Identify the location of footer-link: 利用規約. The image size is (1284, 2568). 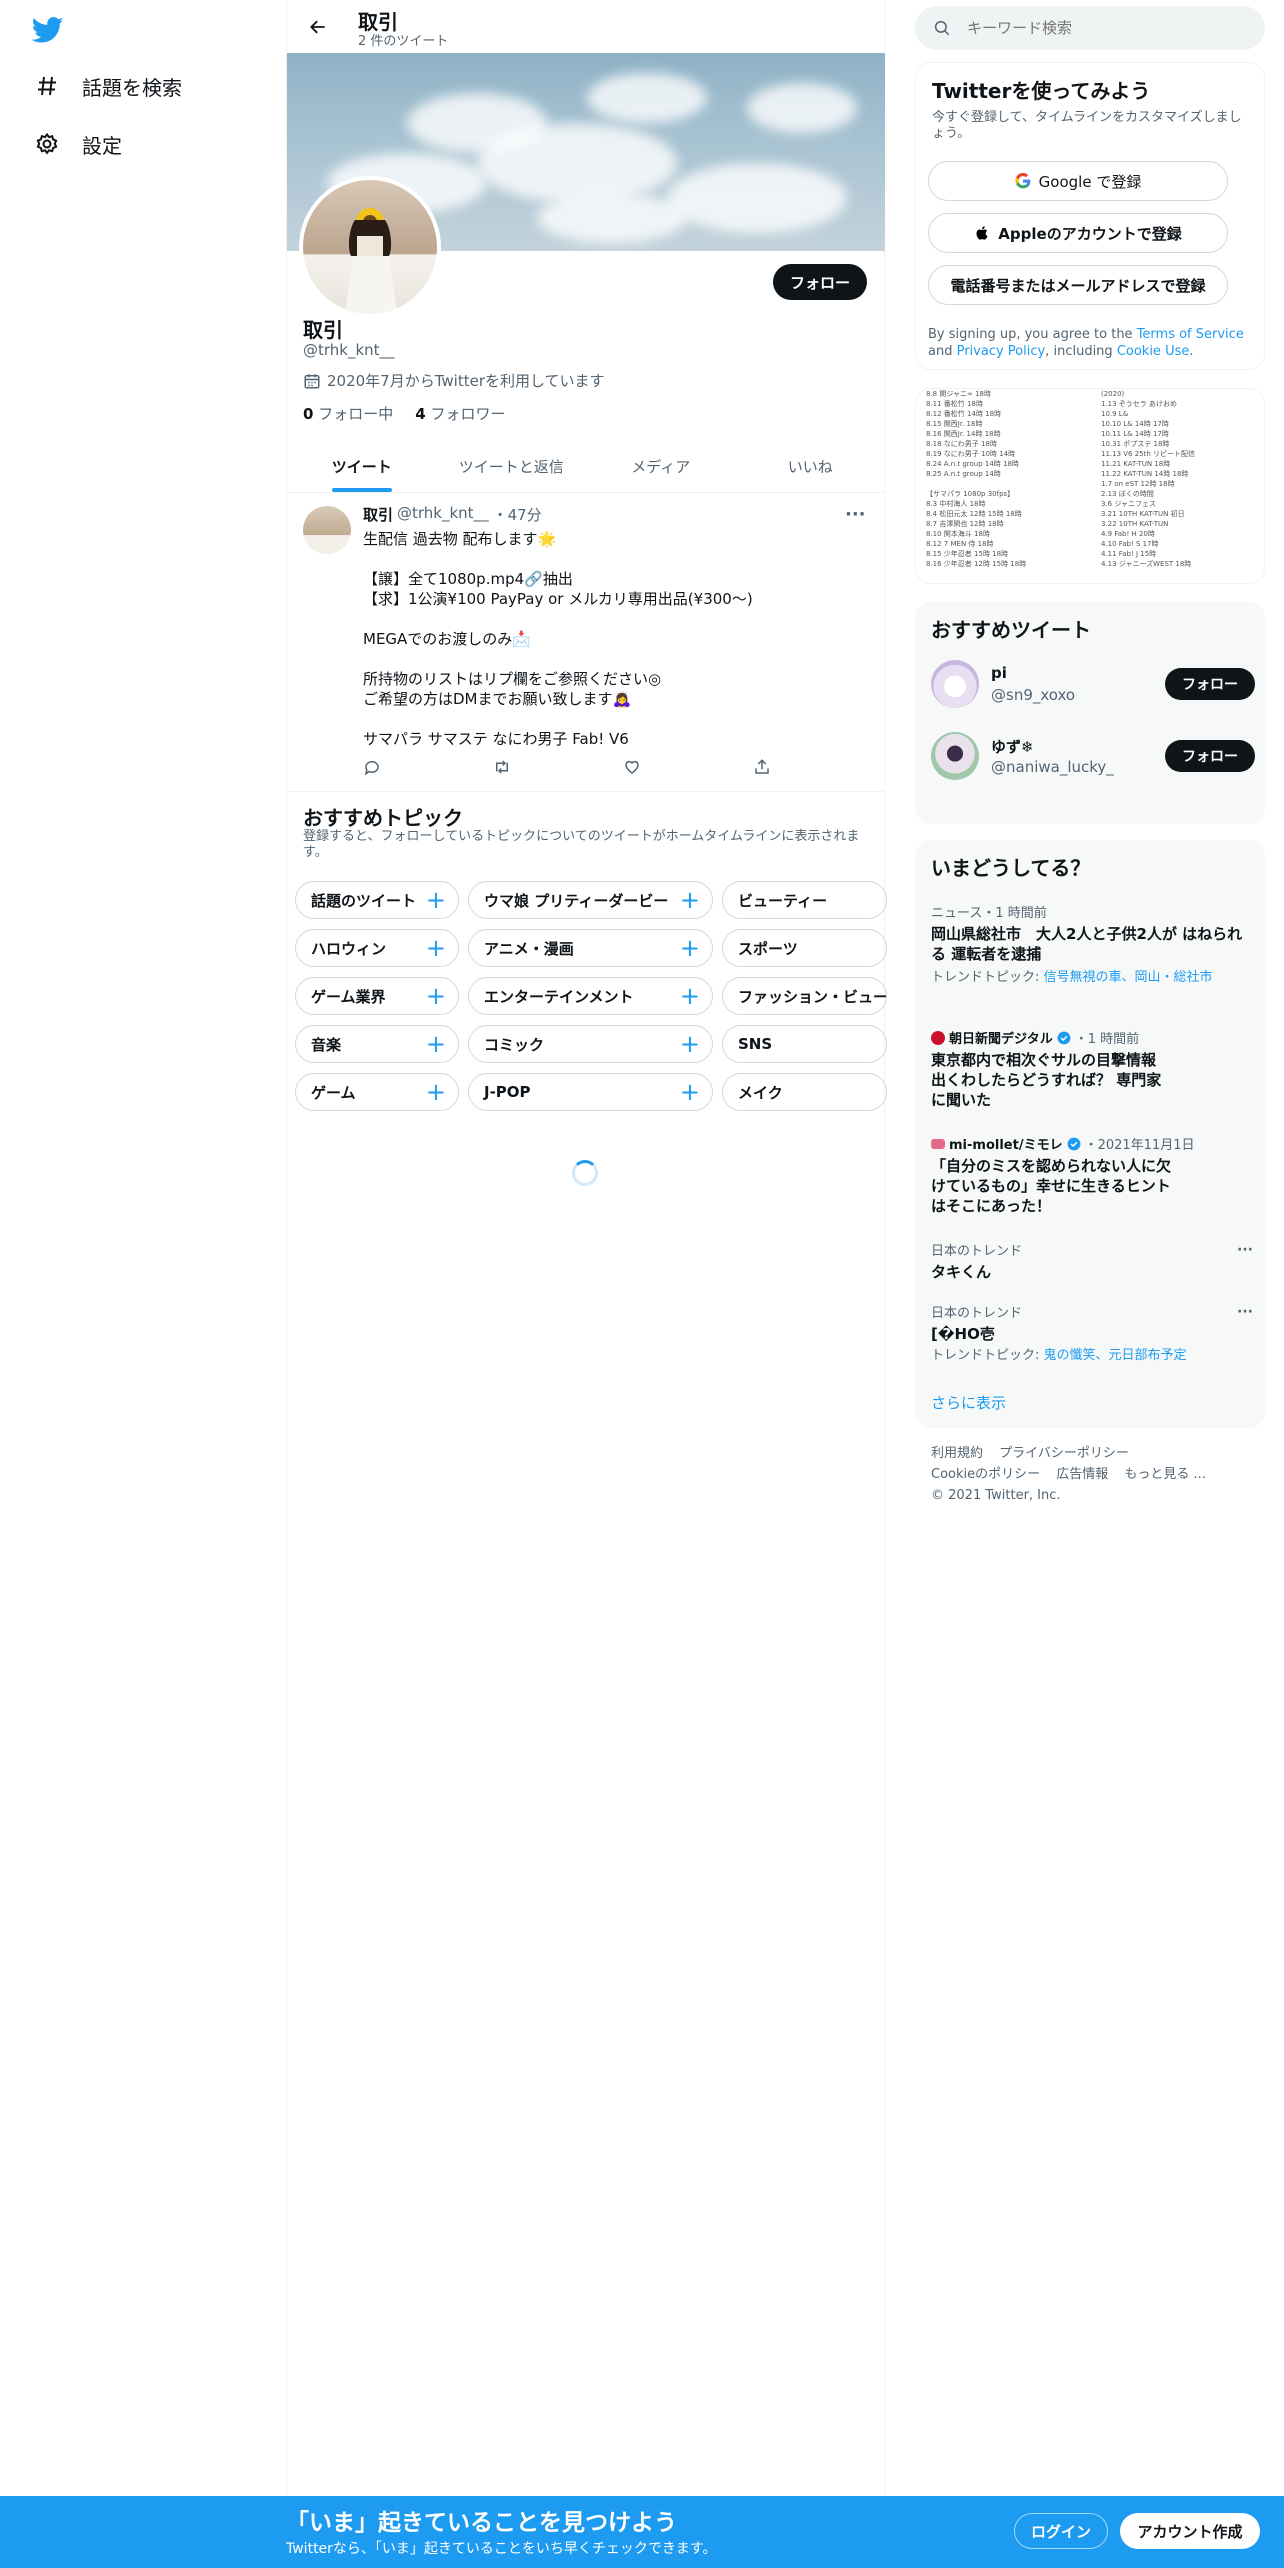
(957, 1453).